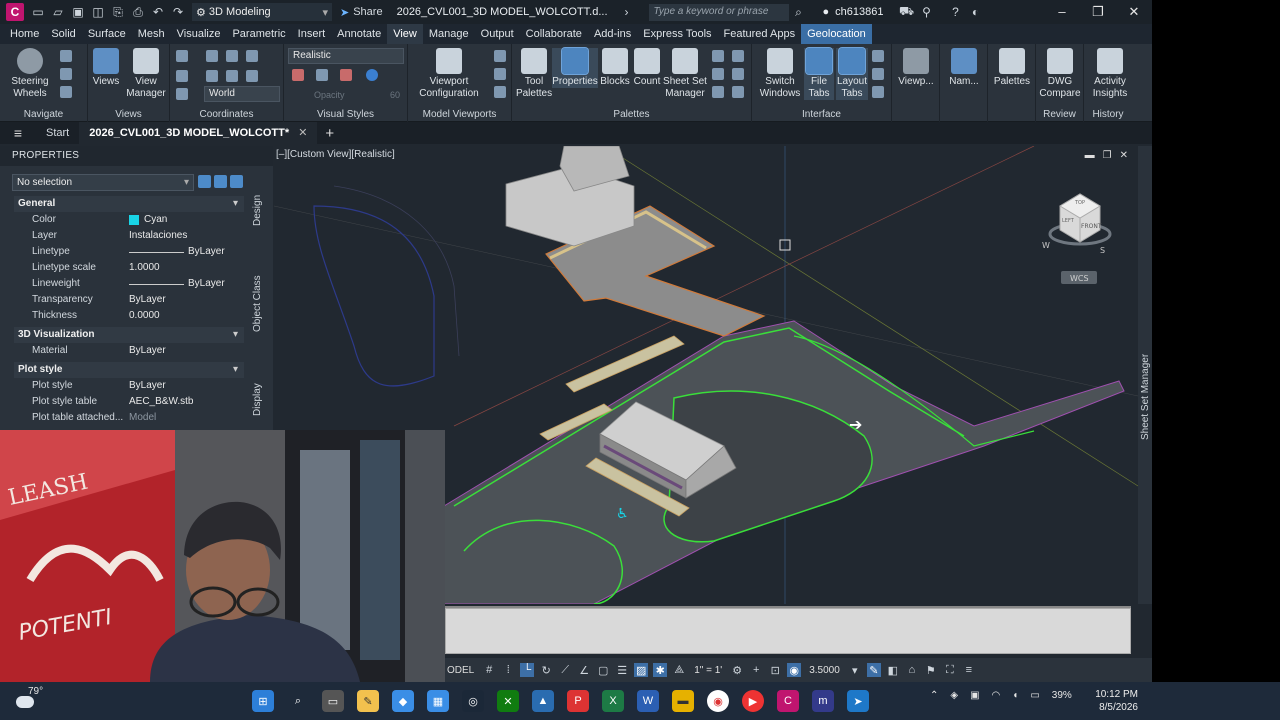  Describe the element at coordinates (129, 370) in the screenshot. I see `section-plot-style: Plot style ▾` at that location.